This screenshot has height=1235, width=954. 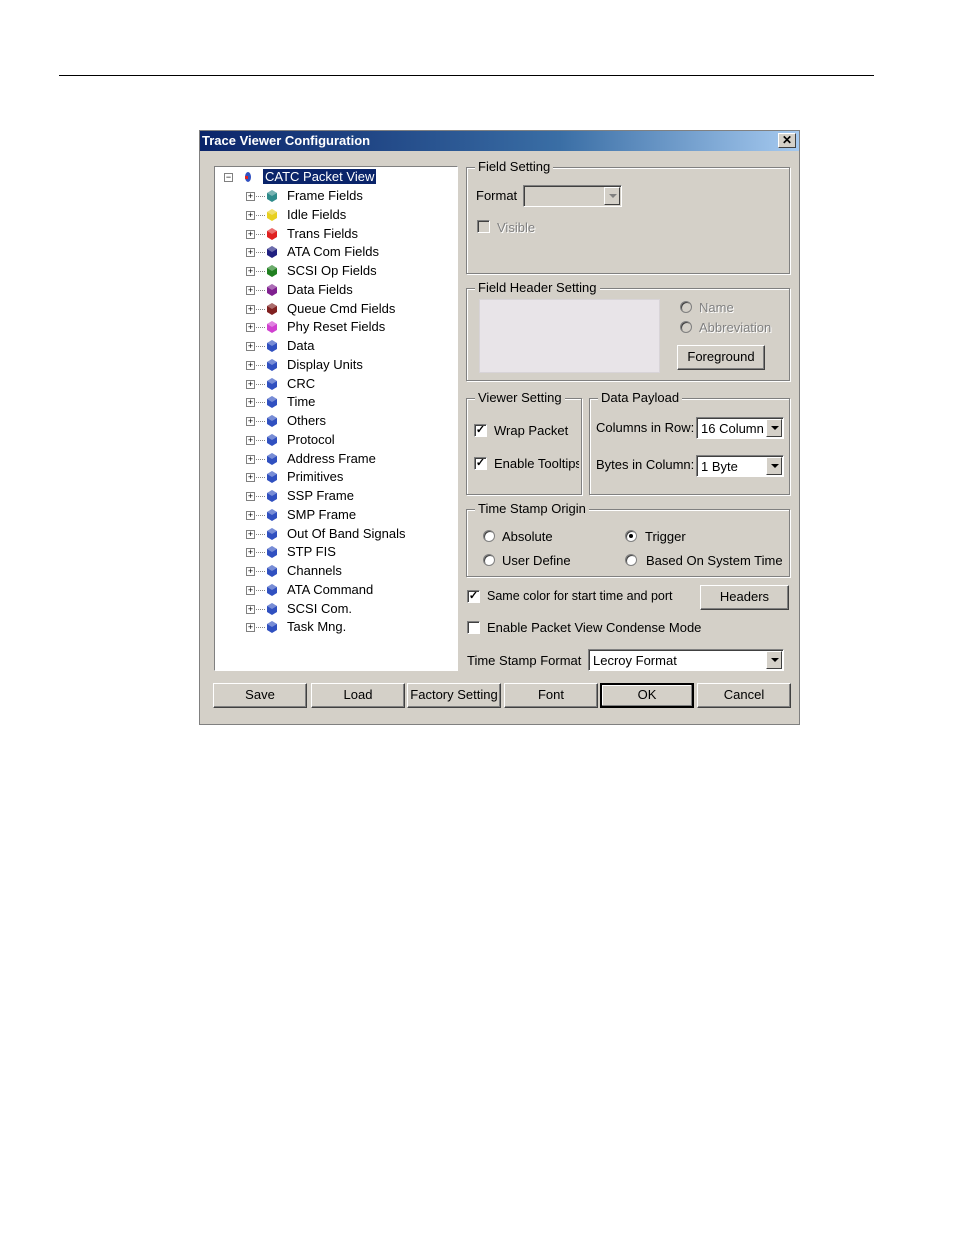 I want to click on tree-item-label: ATA Com Fields, so click(x=333, y=251).